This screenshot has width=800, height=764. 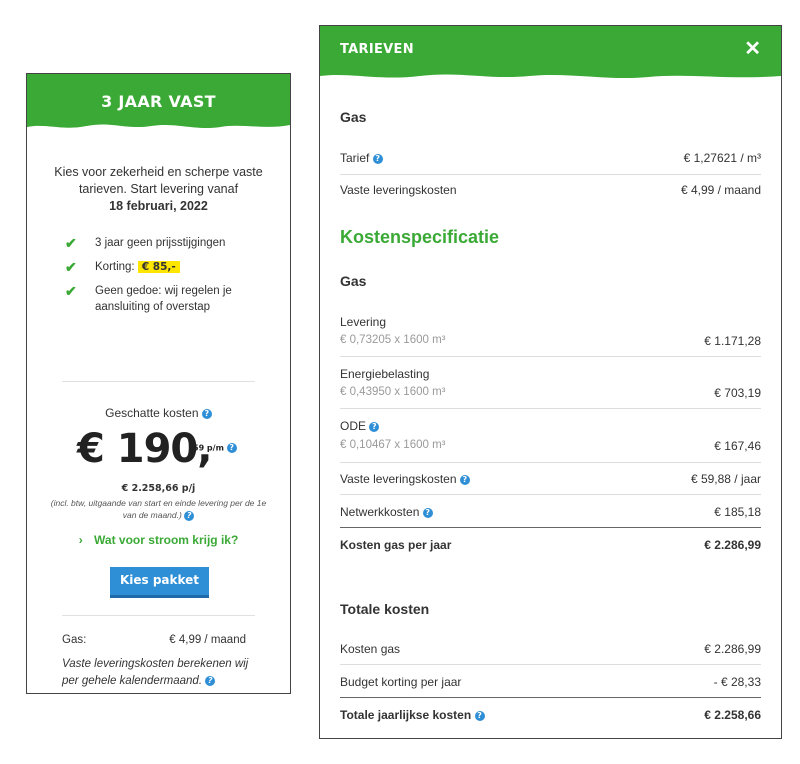 What do you see at coordinates (737, 512) in the screenshot?
I see `network-costs-value: € 185,18` at bounding box center [737, 512].